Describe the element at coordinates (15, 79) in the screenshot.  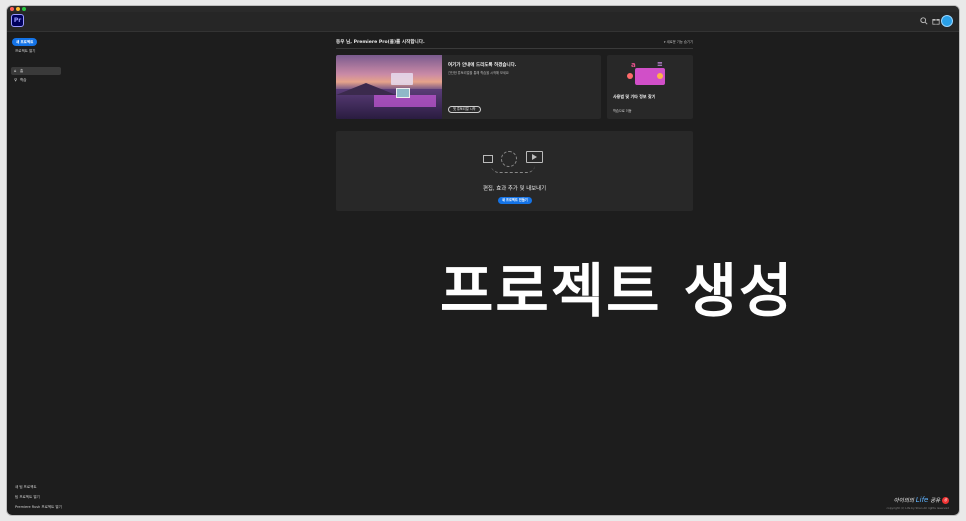
I see `learn-icon: ♀` at that location.